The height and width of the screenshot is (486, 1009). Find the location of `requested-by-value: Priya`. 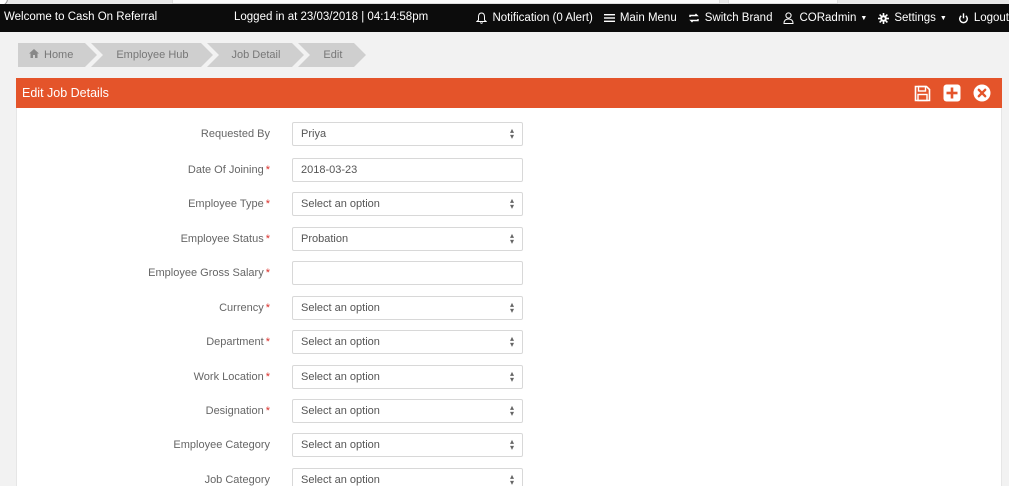

requested-by-value: Priya is located at coordinates (314, 134).